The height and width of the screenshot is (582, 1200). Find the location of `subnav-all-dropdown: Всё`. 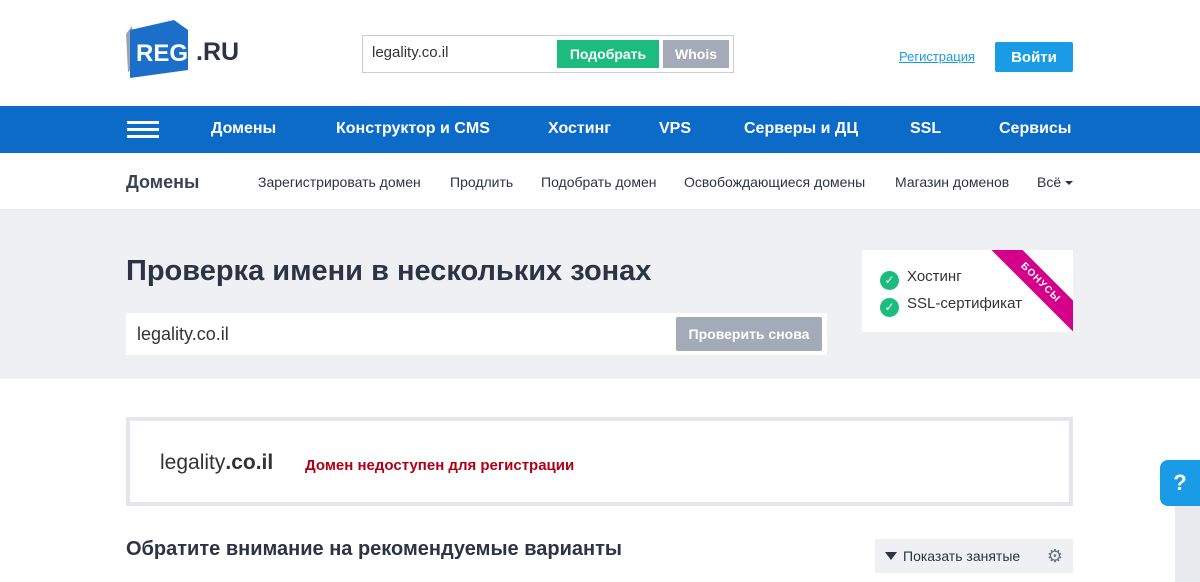

subnav-all-dropdown: Всё is located at coordinates (1055, 182).